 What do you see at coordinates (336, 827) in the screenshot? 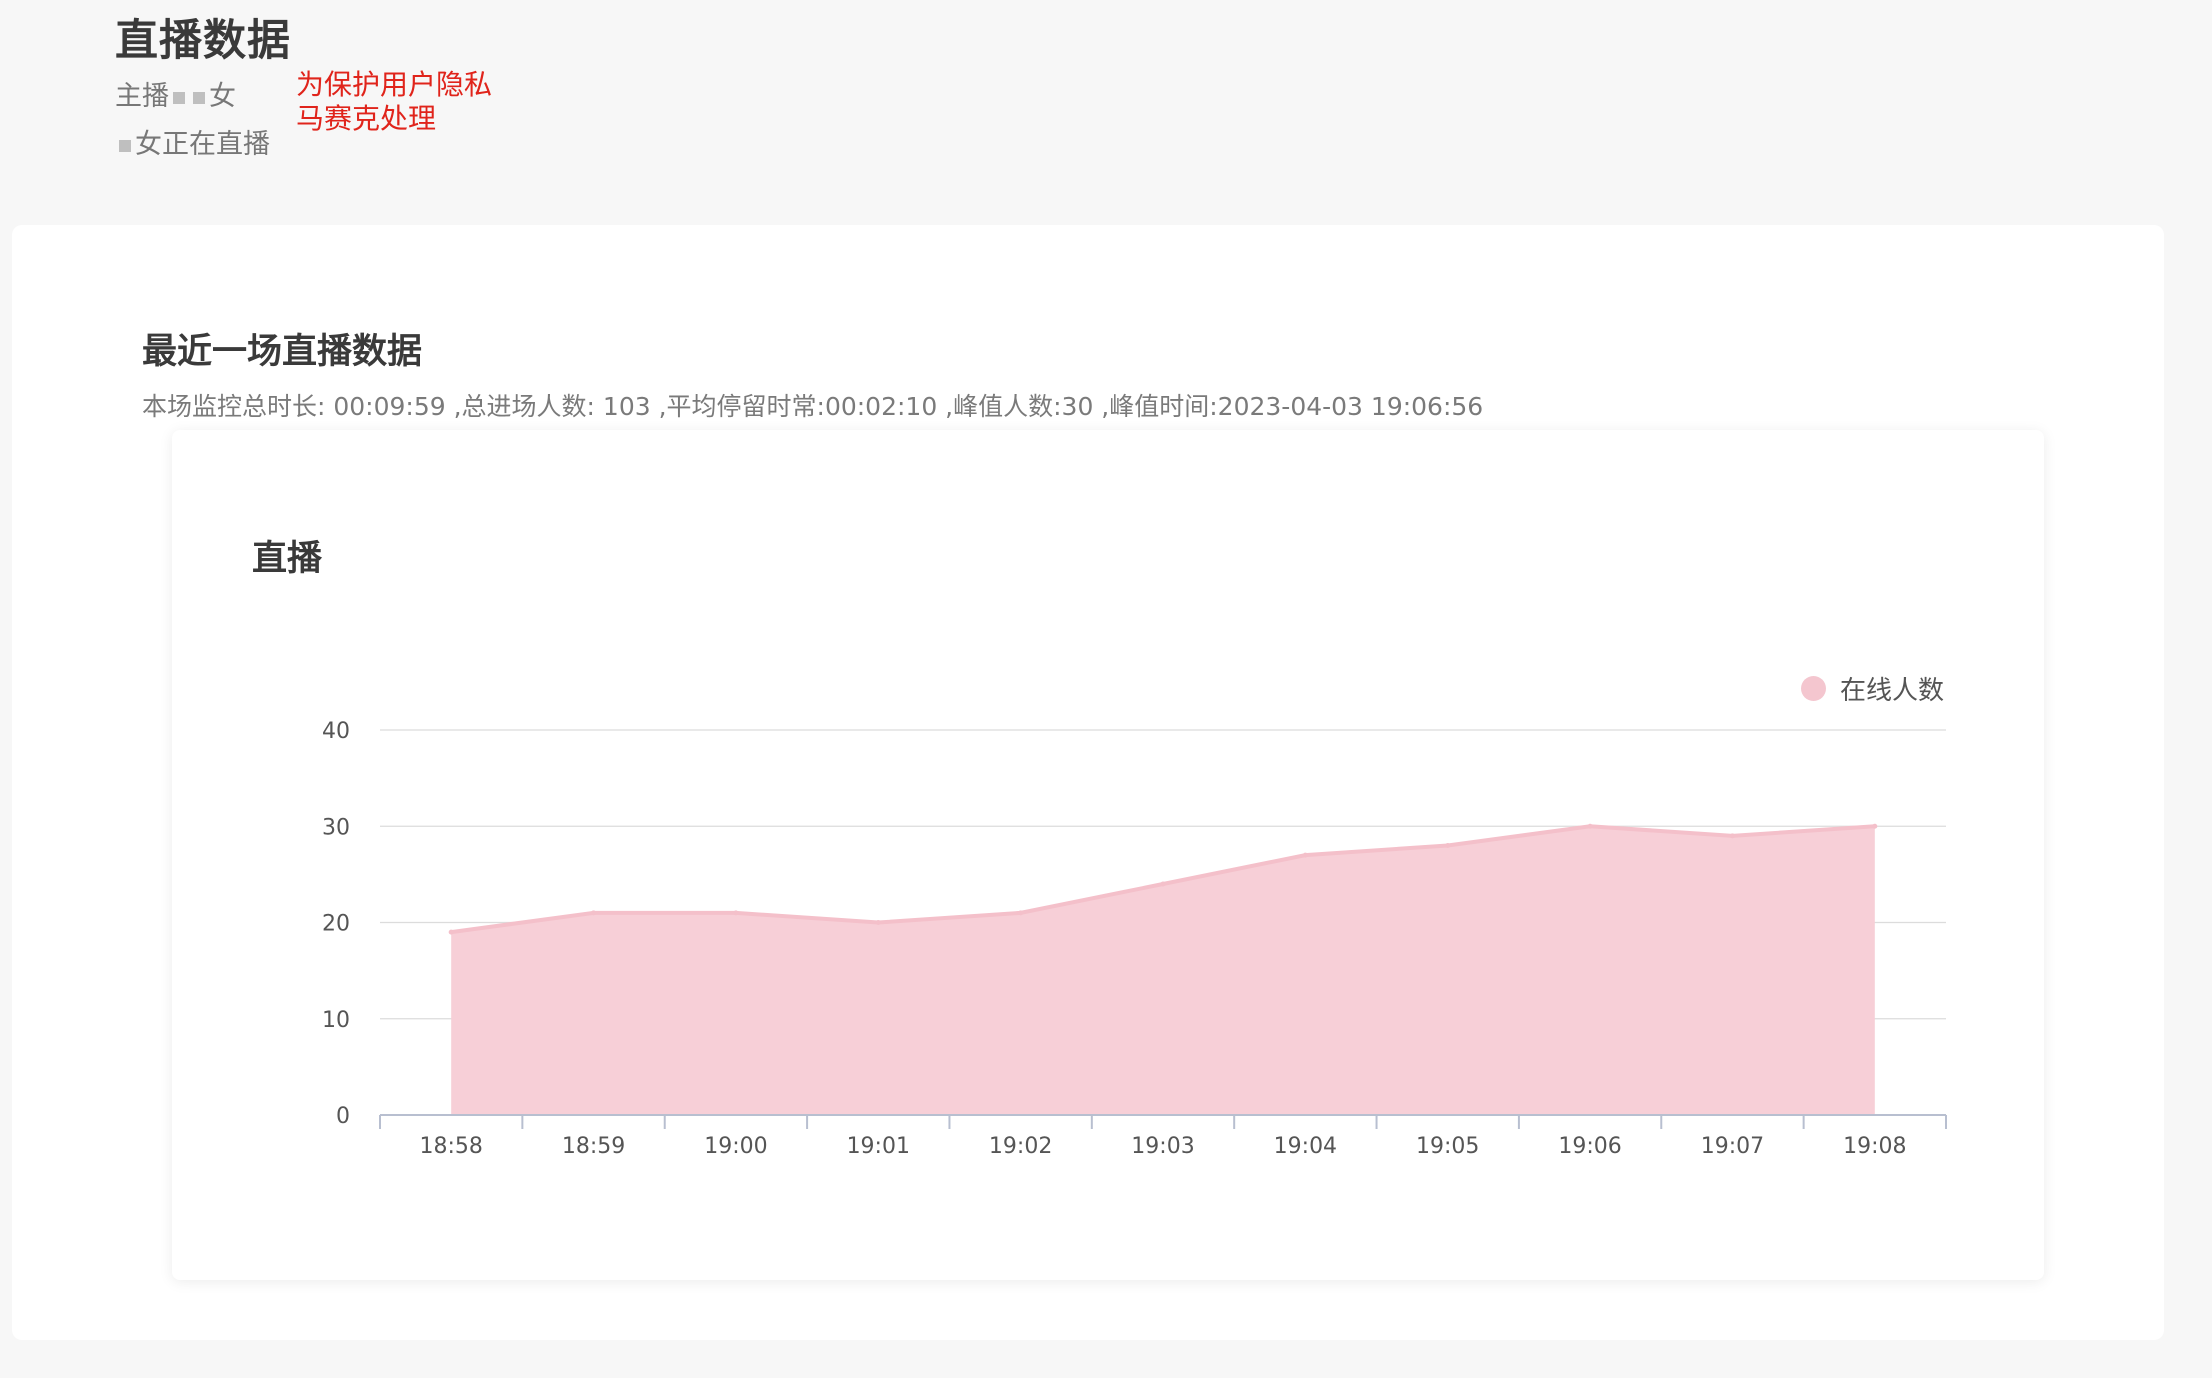
I see `y-tick-label: 30` at bounding box center [336, 827].